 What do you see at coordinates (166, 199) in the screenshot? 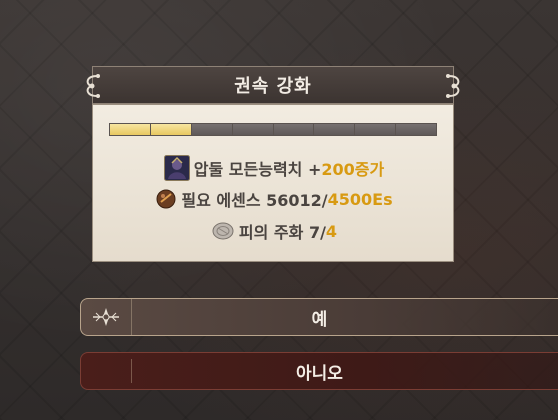
I see `essence-orb-icon` at bounding box center [166, 199].